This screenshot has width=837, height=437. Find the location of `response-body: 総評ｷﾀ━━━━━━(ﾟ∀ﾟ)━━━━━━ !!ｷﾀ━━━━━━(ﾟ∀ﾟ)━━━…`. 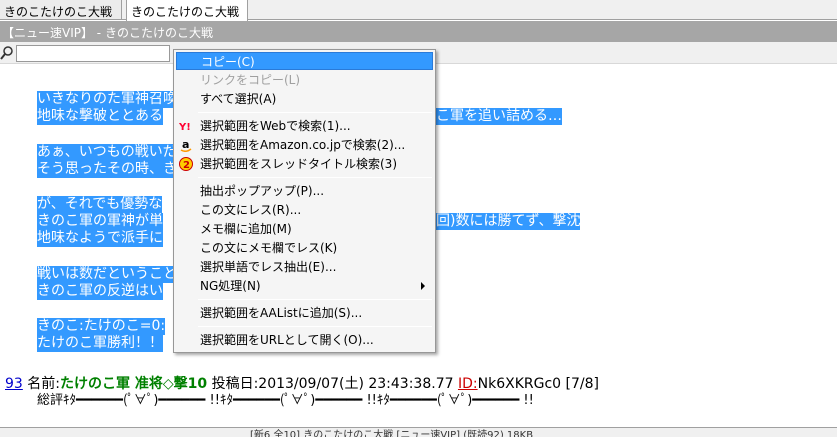

response-body: 総評ｷﾀ━━━━━━(ﾟ∀ﾟ)━━━━━━ !!ｷﾀ━━━━━━(ﾟ∀ﾟ)━━━… is located at coordinates (285, 400).